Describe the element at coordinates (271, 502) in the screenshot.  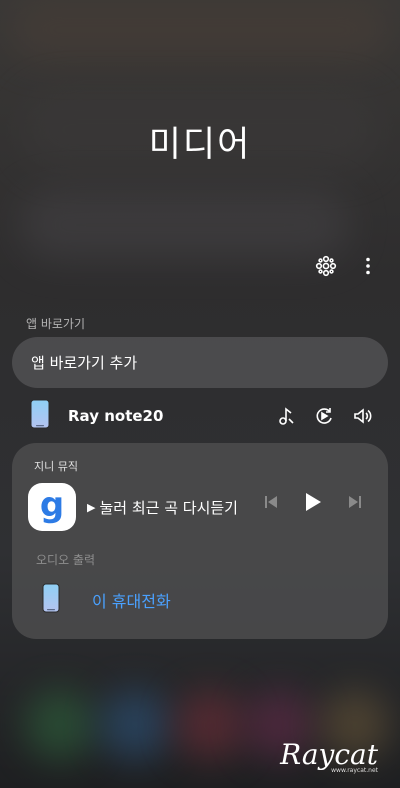
I see `previous-icon` at that location.